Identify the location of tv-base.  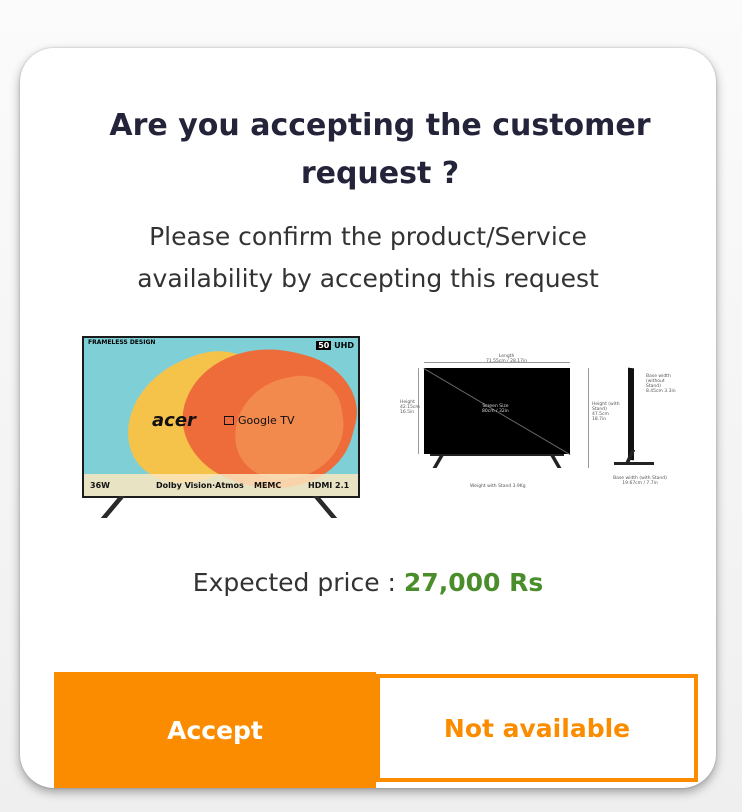
(497, 455).